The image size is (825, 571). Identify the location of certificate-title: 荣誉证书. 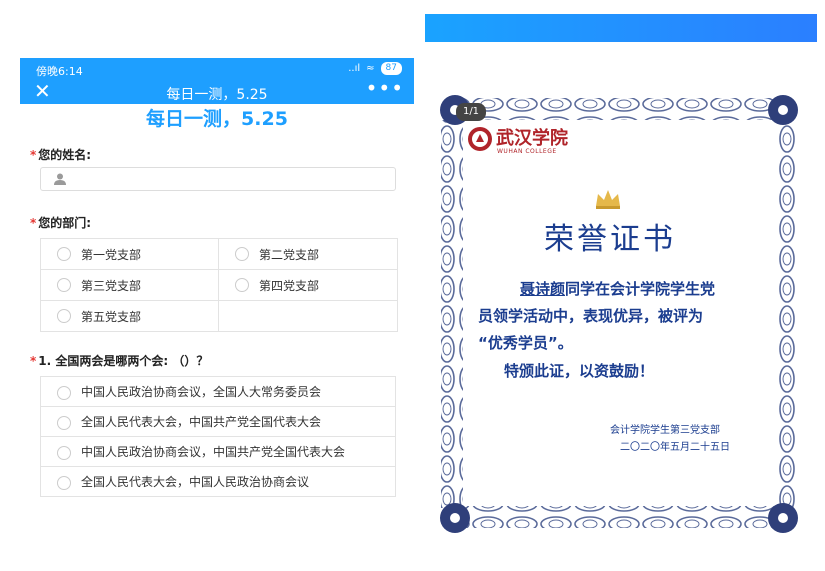
(610, 239).